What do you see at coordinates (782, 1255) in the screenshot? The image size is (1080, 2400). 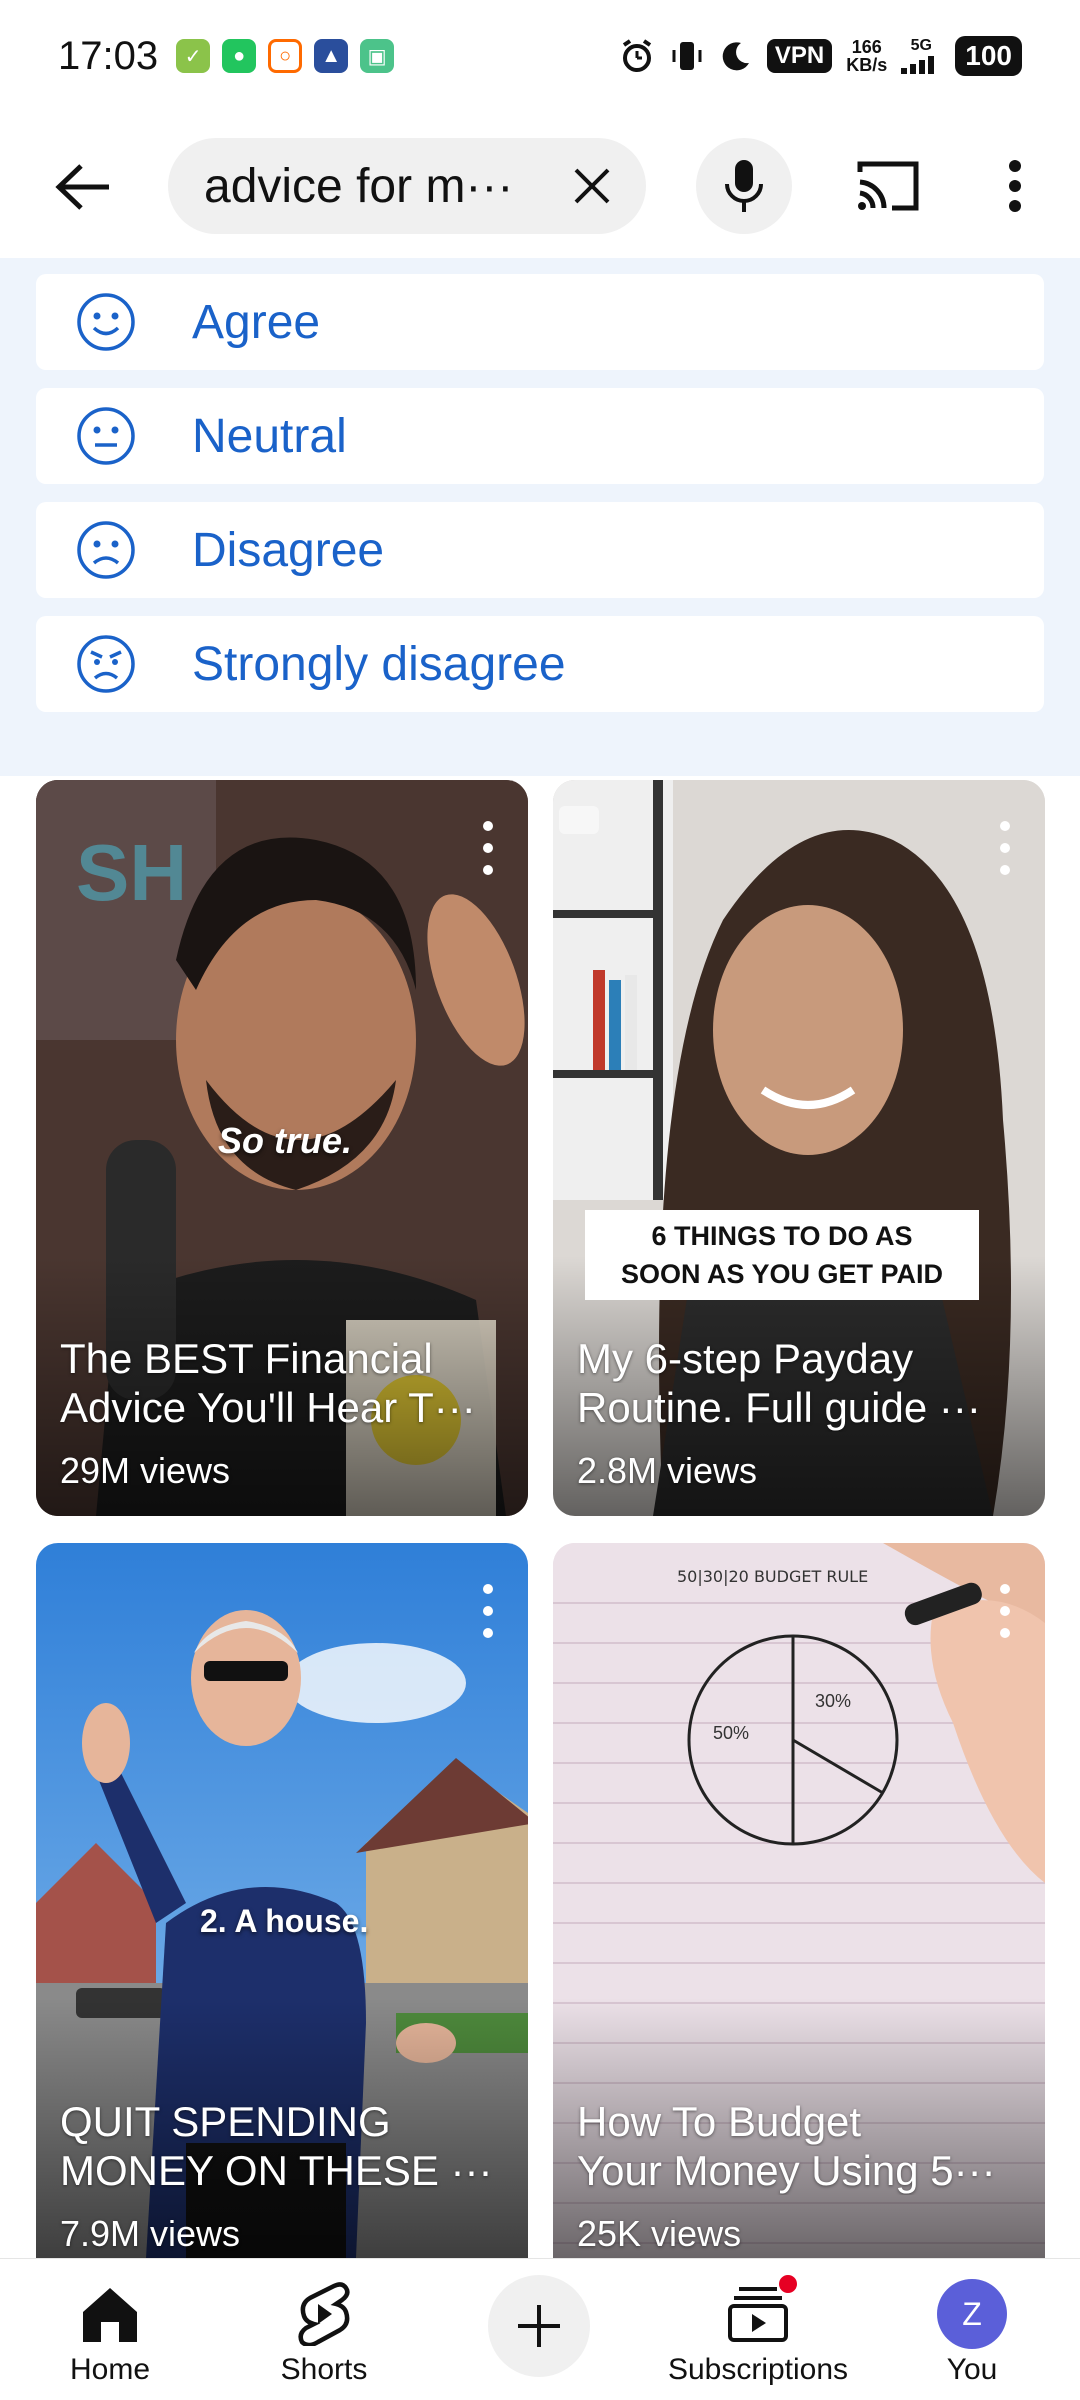 I see `thumbnail-caption-box: 6 THINGS TO DO AS SOON AS YOU GET PAID` at bounding box center [782, 1255].